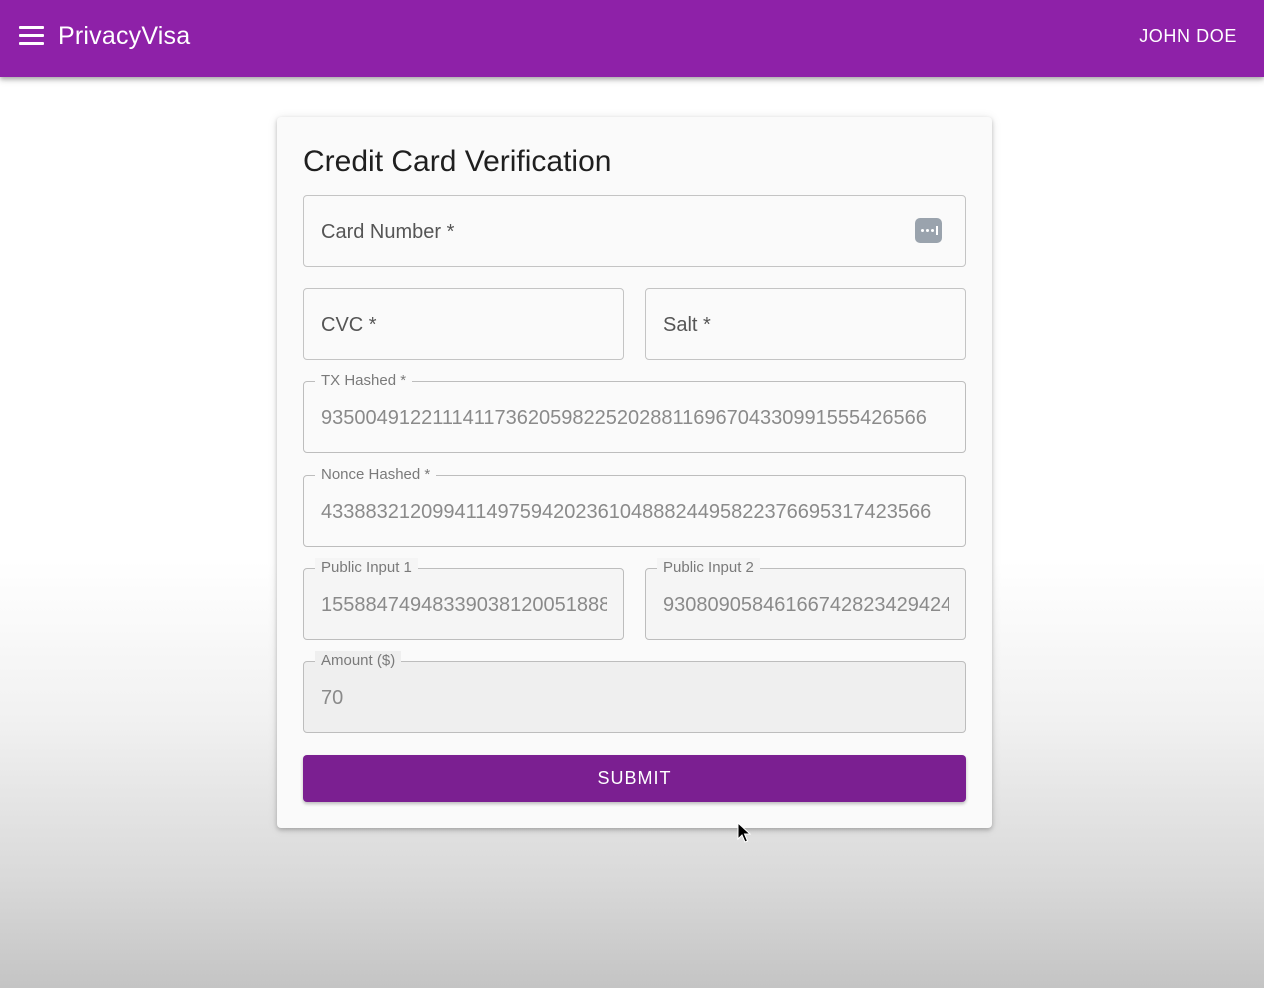 Image resolution: width=1264 pixels, height=988 pixels. What do you see at coordinates (364, 381) in the screenshot?
I see `tx-hashed-label: TX Hashed *` at bounding box center [364, 381].